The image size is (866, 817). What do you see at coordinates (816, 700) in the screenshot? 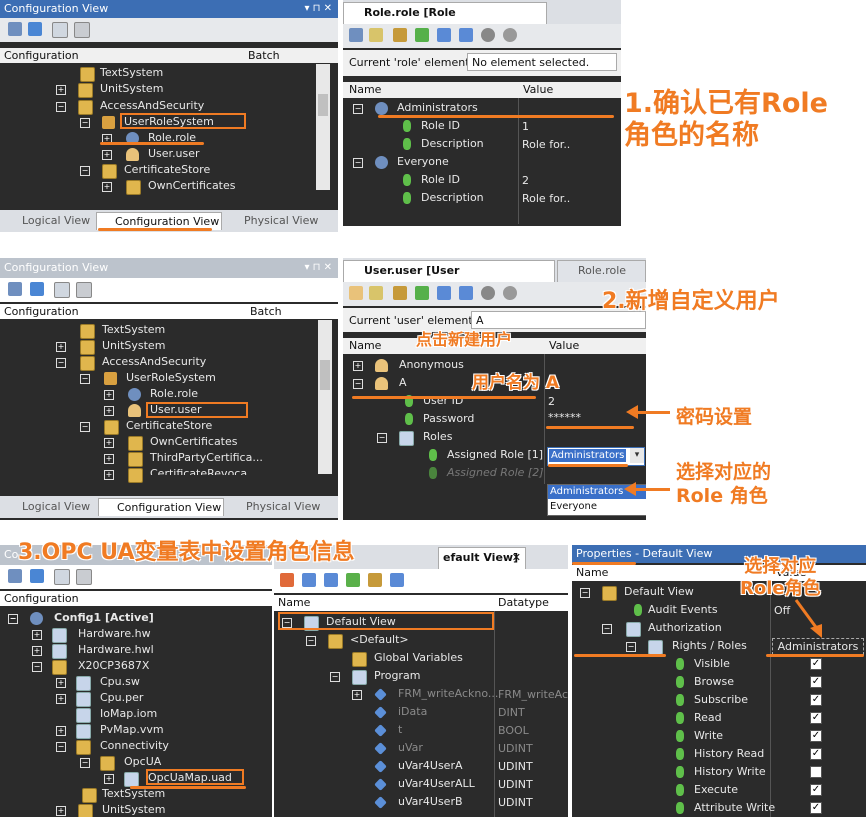
I see `subscribe-checkbox: ✓` at bounding box center [816, 700].